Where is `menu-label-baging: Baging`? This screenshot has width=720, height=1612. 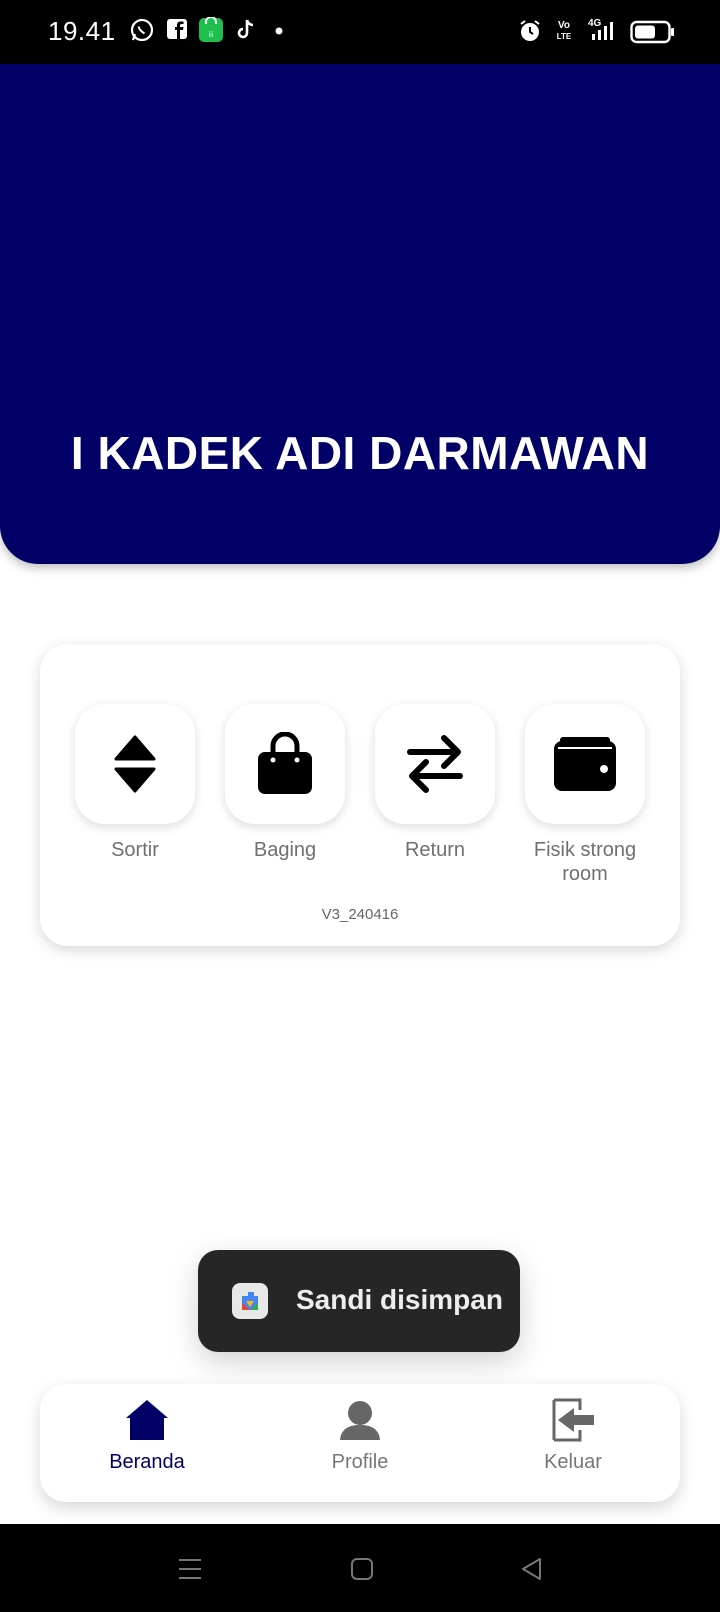
menu-label-baging: Baging is located at coordinates (285, 850).